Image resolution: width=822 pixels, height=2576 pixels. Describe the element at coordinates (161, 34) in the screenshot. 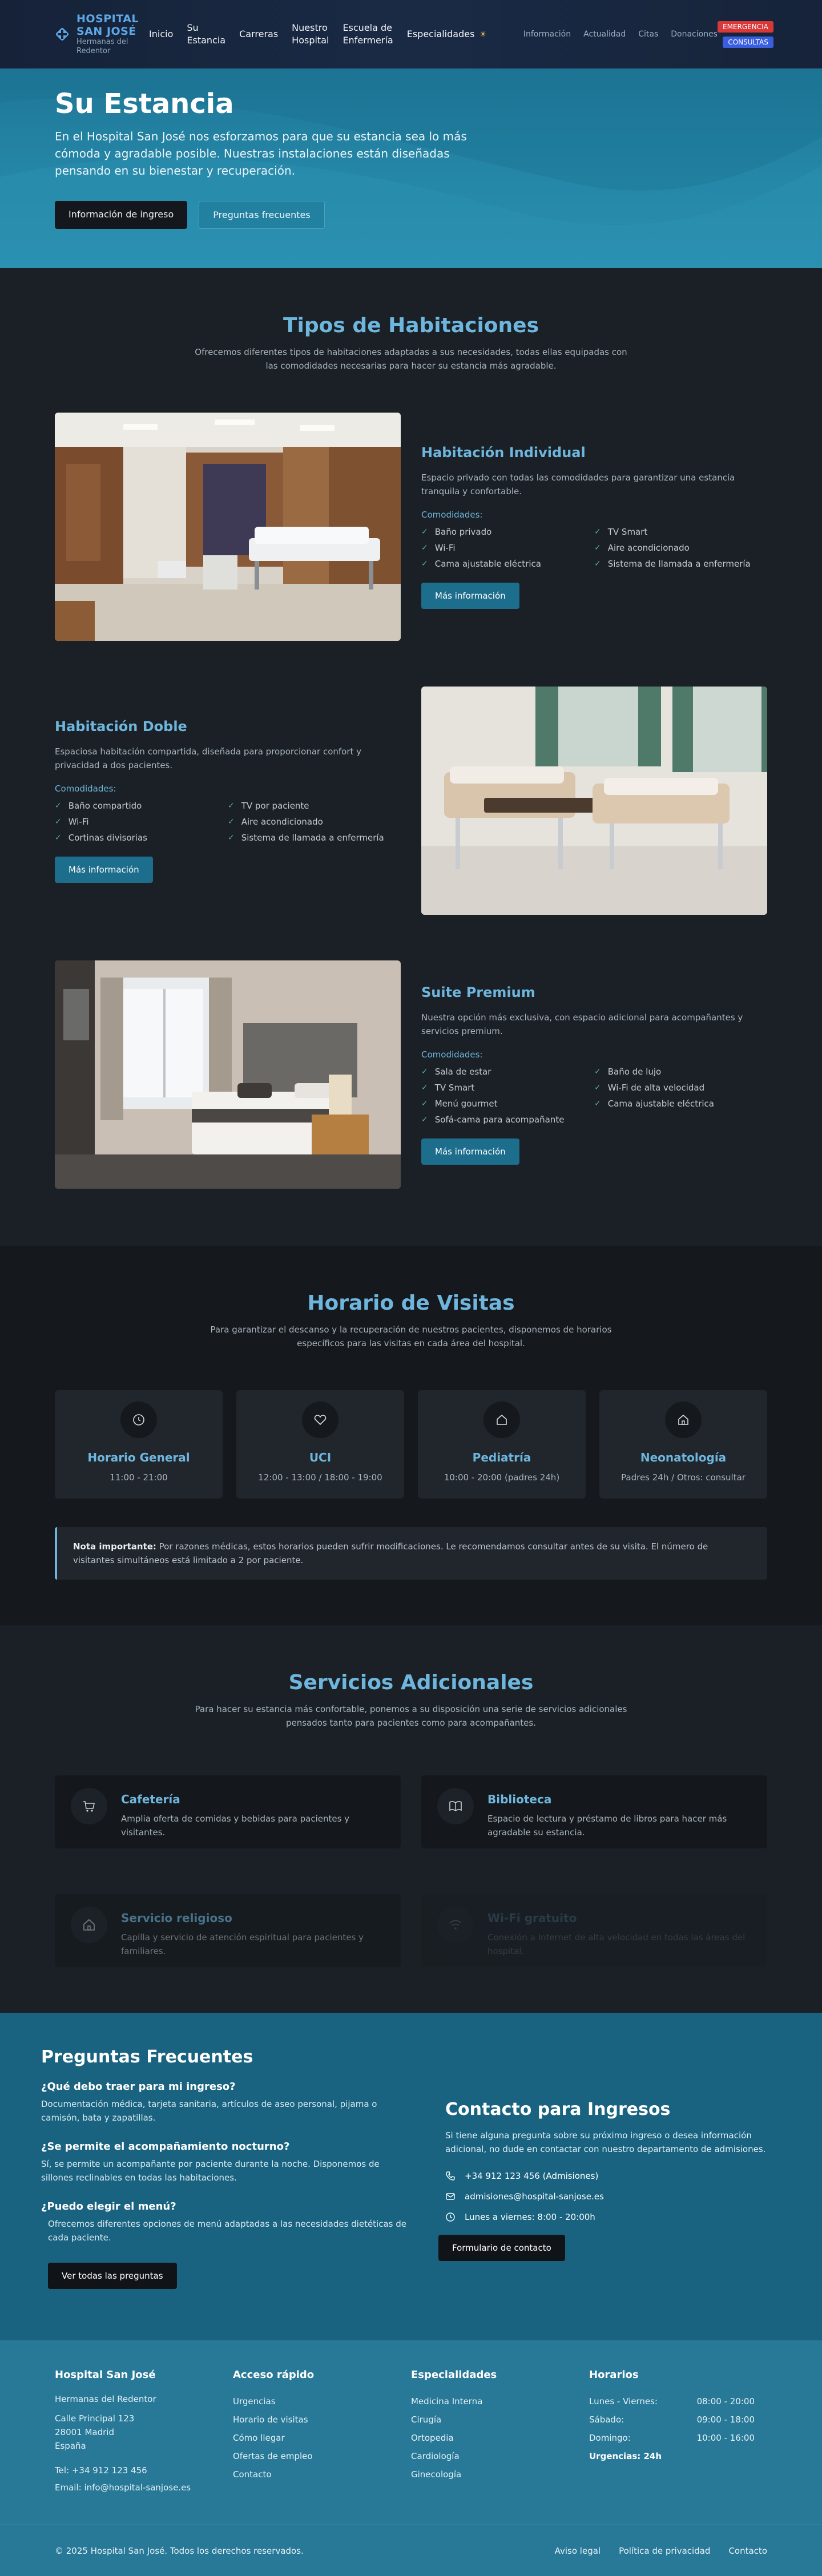

I see `nav-inicio: Inicio` at that location.